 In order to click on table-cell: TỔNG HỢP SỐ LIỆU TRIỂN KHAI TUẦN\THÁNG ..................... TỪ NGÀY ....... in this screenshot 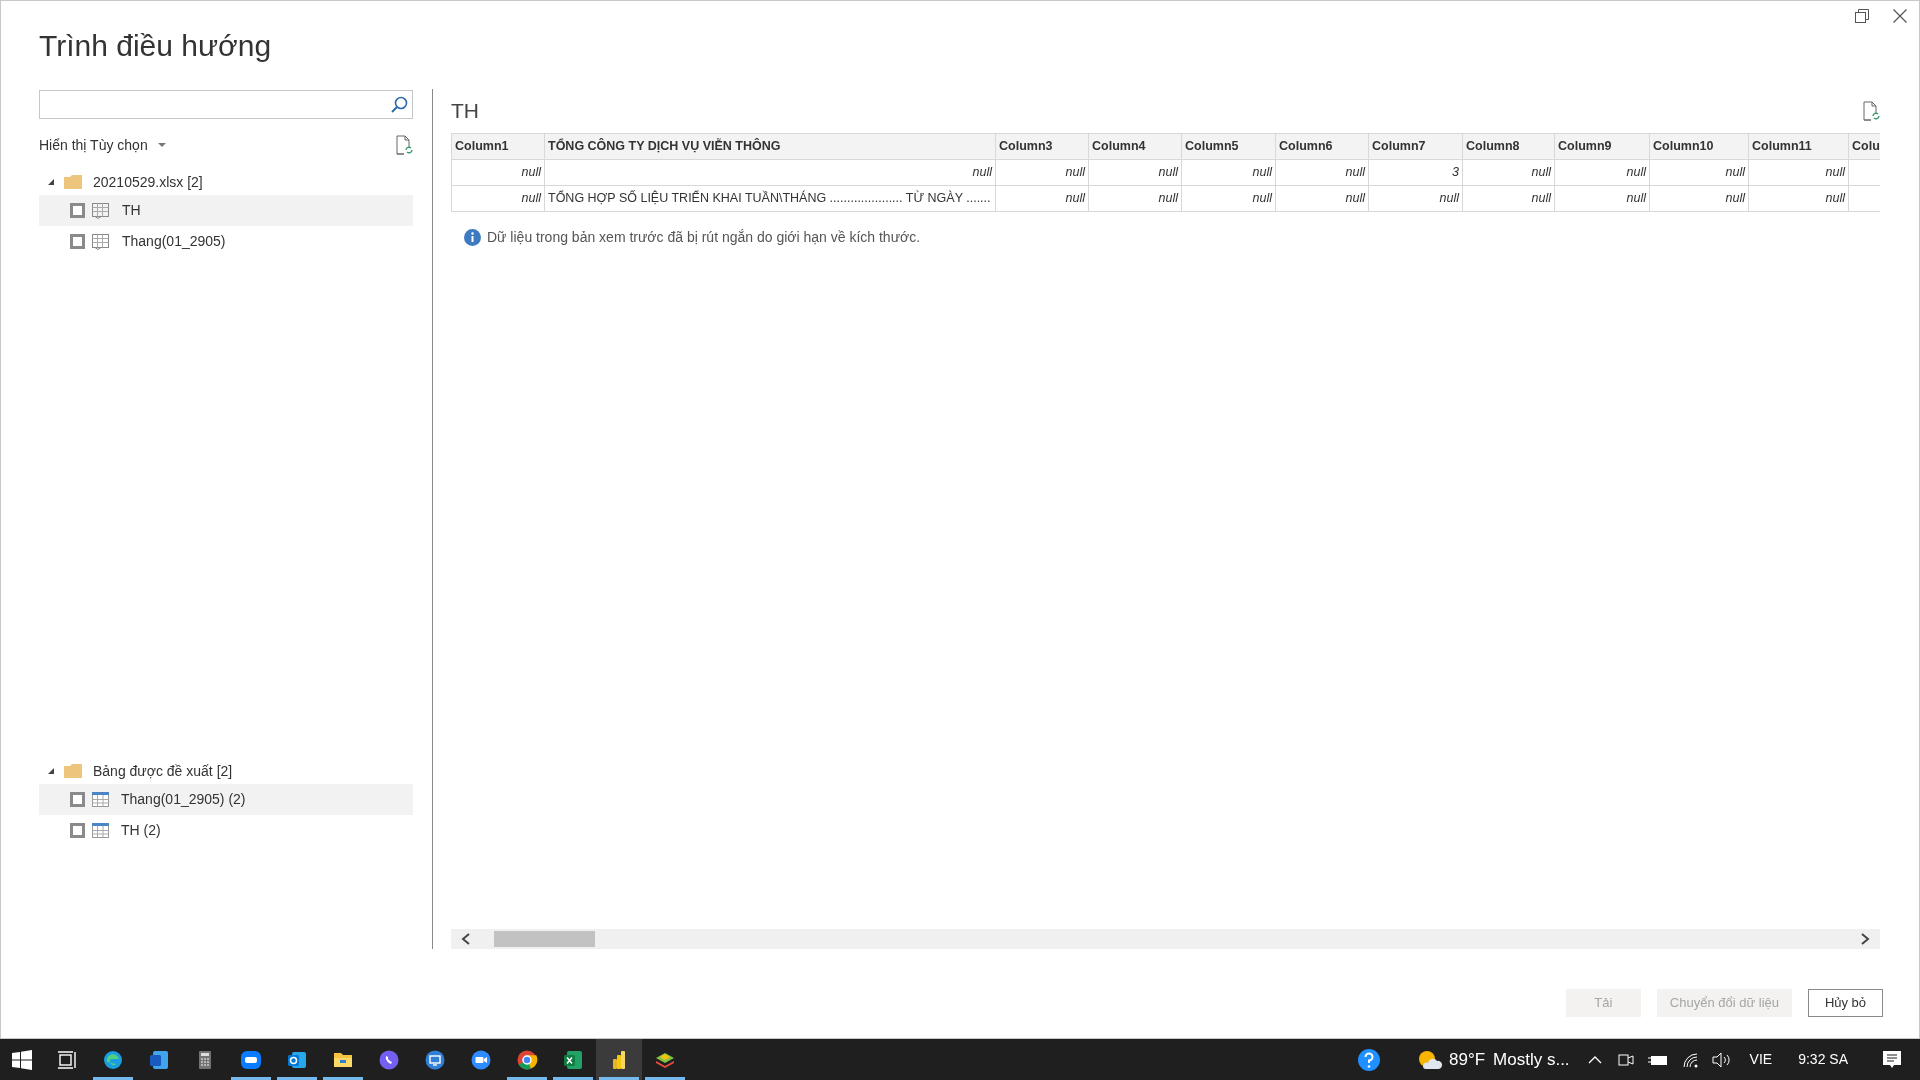, I will do `click(770, 198)`.